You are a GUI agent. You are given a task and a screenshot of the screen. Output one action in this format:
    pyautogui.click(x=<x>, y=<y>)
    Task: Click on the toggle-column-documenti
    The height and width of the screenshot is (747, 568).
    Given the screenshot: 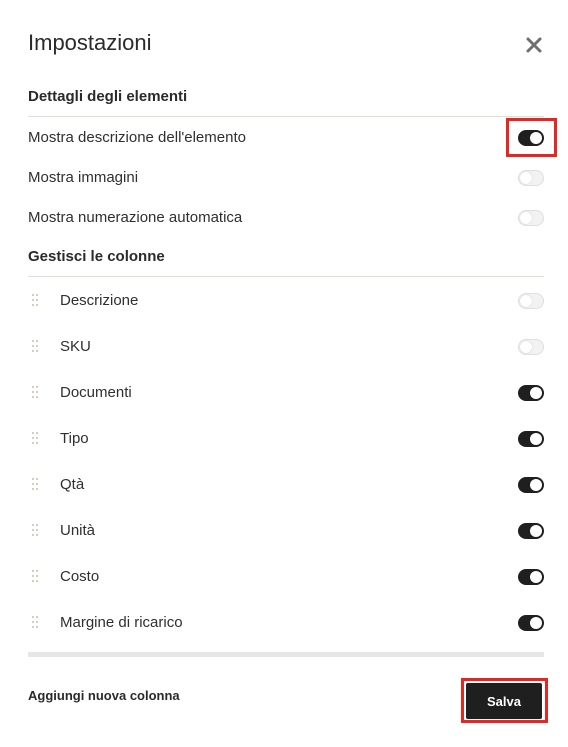 What is the action you would take?
    pyautogui.click(x=531, y=393)
    